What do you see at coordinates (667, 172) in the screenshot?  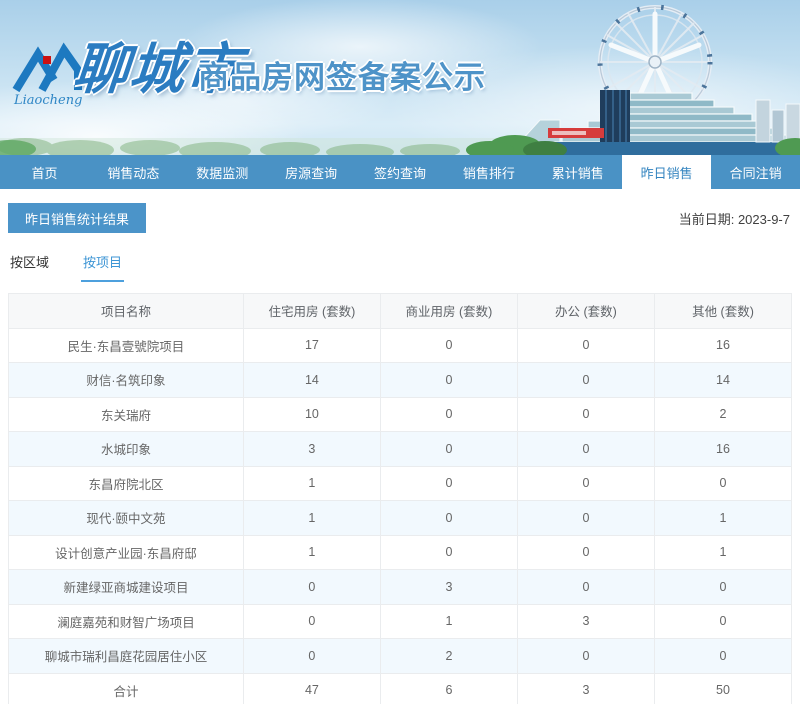 I see `nav-item-7: 昨日销售` at bounding box center [667, 172].